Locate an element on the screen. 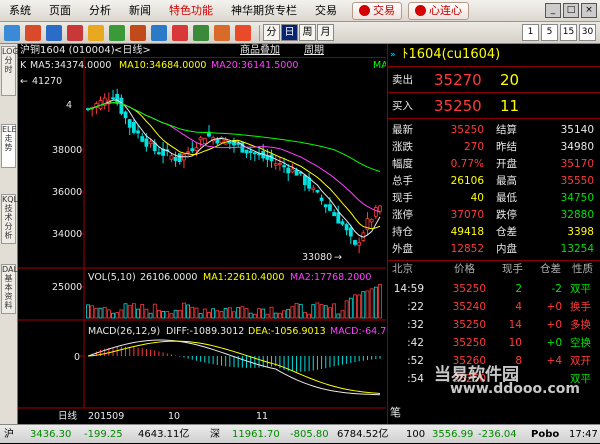  period-label: <日线> is located at coordinates (132, 50).